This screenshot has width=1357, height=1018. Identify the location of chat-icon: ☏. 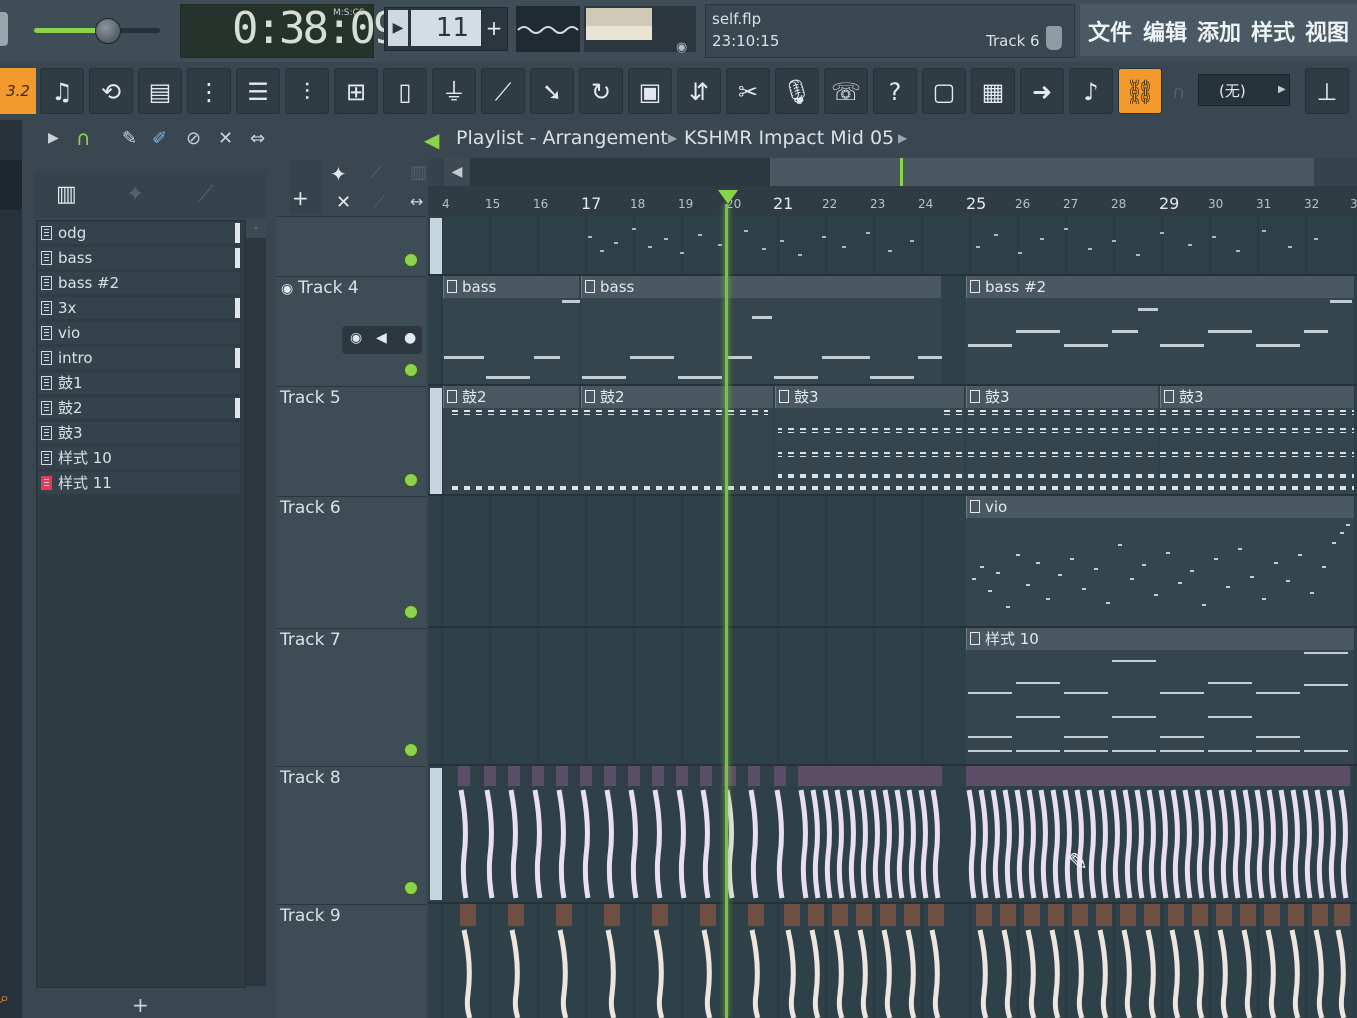
(846, 91).